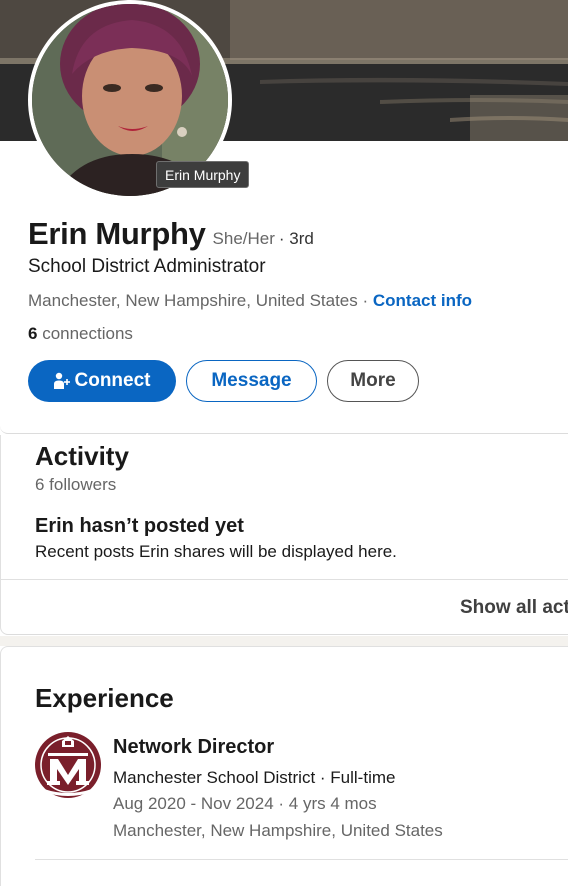 The width and height of the screenshot is (568, 886). I want to click on connections-label: connections, so click(85, 333).